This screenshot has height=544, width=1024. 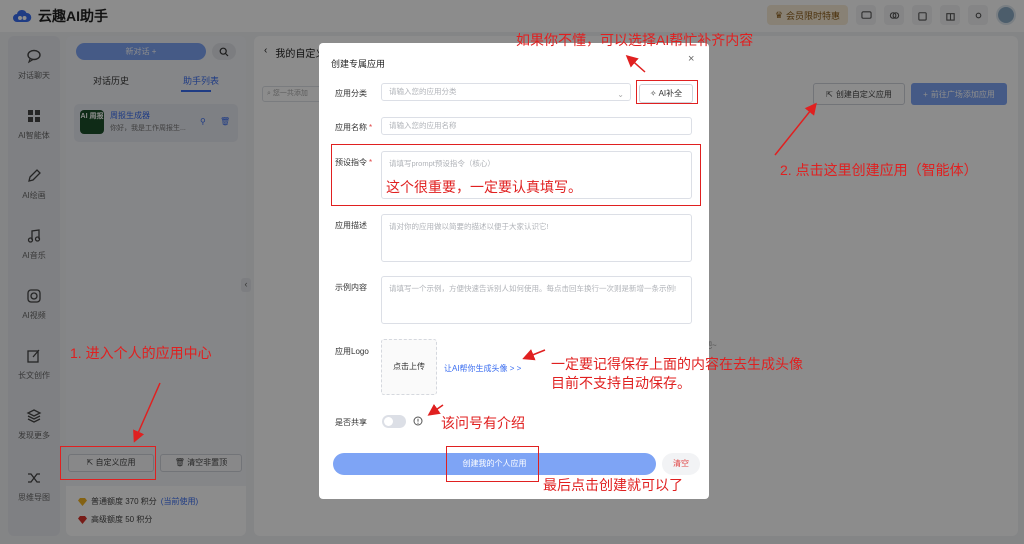 I want to click on annotation-box-ai-complete, so click(x=667, y=92).